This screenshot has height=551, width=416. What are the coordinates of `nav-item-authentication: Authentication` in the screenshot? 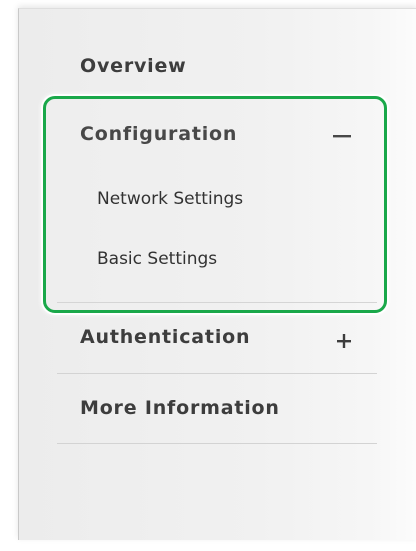 It's located at (165, 337).